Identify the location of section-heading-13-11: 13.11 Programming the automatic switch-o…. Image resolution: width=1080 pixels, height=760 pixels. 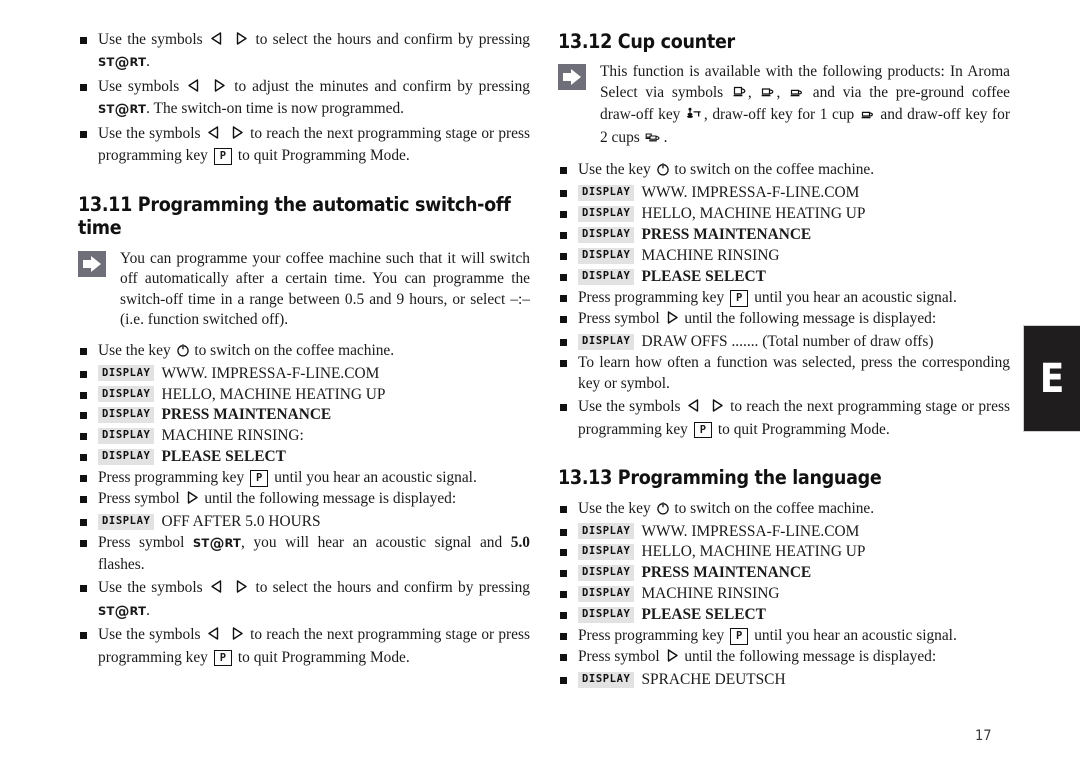
(294, 216).